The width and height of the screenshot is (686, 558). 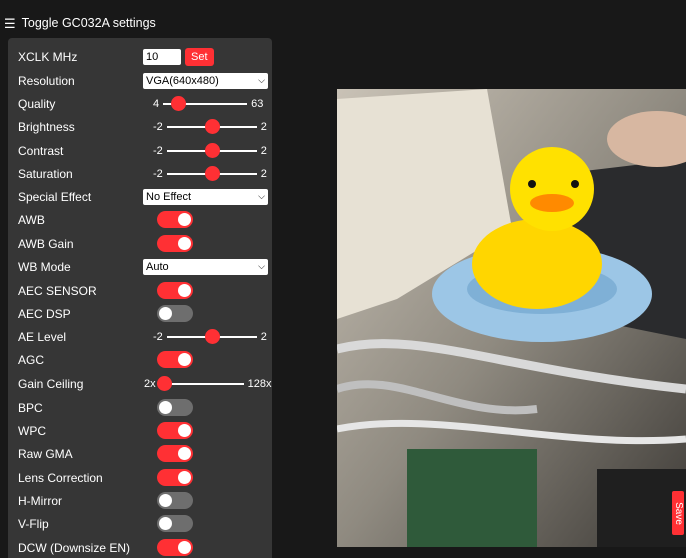 I want to click on aec-dsp-row: AEC DSP, so click(x=140, y=313).